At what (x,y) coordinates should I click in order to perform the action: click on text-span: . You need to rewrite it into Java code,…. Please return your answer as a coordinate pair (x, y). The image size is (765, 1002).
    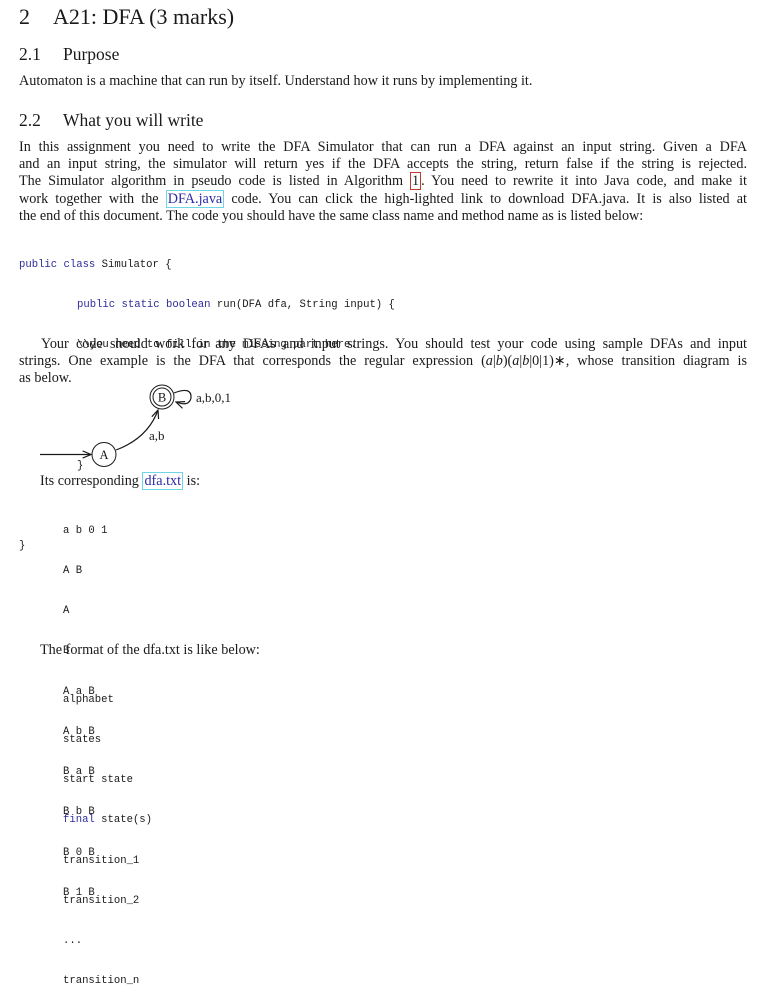
    Looking at the image, I should click on (584, 181).